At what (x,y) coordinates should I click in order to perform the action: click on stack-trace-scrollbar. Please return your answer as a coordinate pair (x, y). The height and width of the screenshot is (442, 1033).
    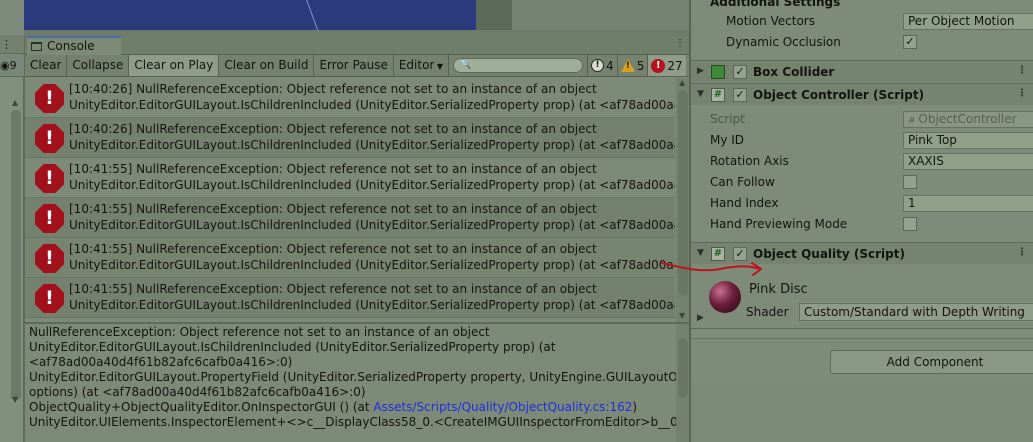
    Looking at the image, I should click on (683, 383).